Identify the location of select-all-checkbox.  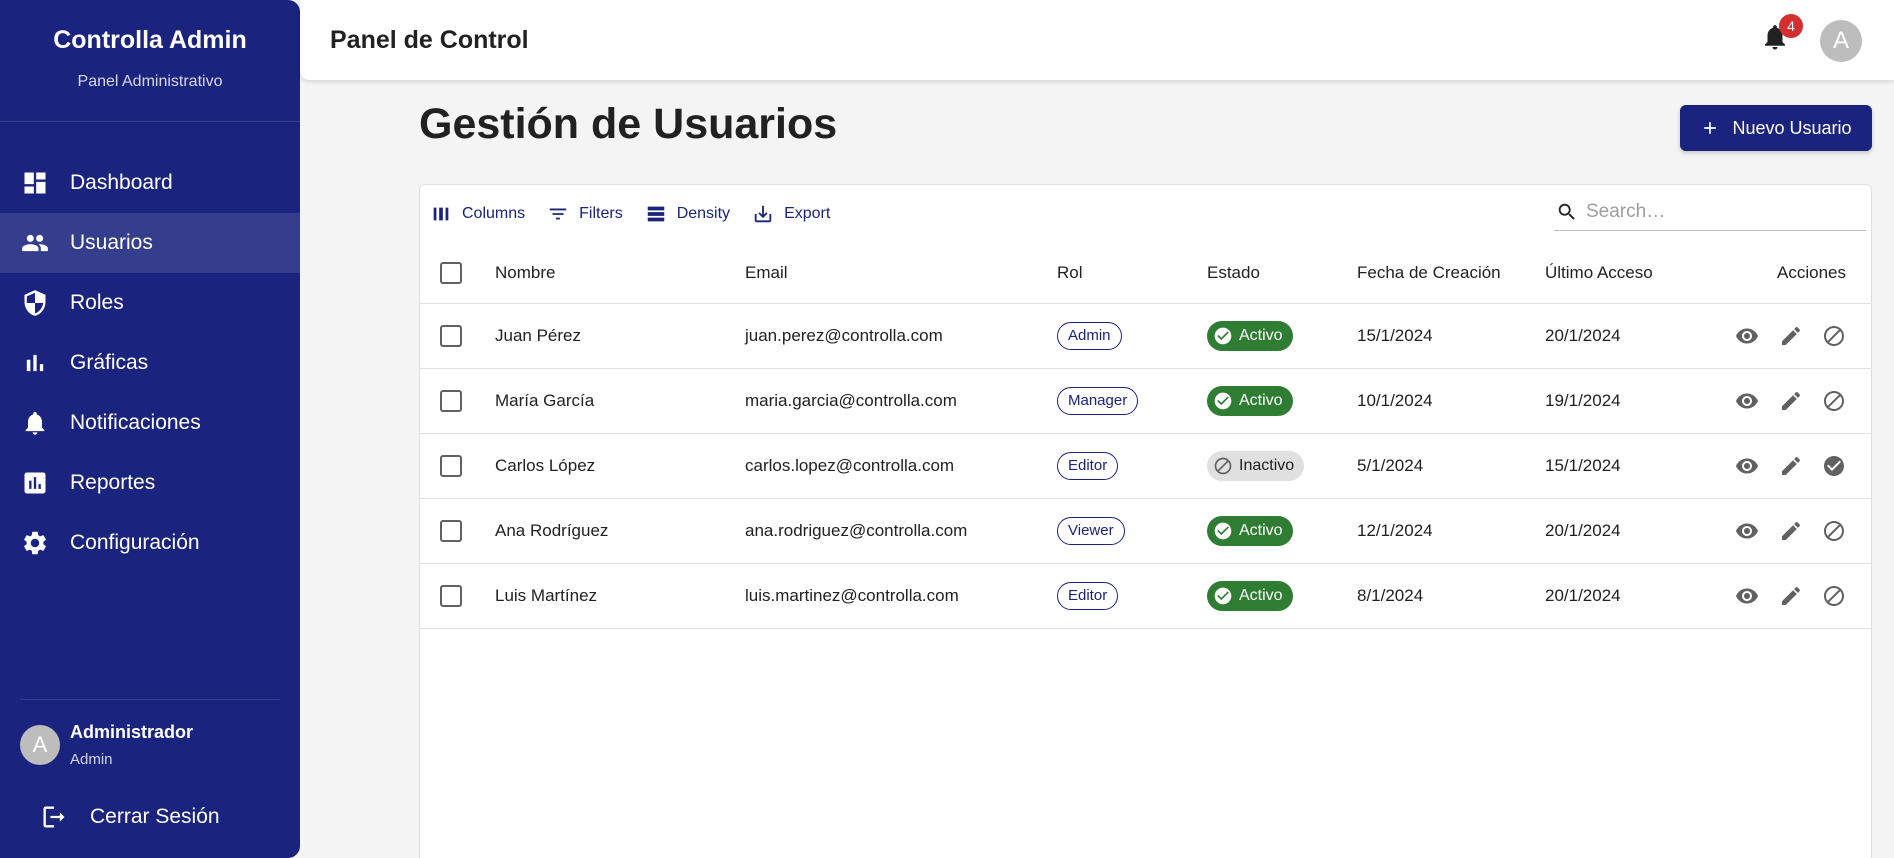
(451, 272).